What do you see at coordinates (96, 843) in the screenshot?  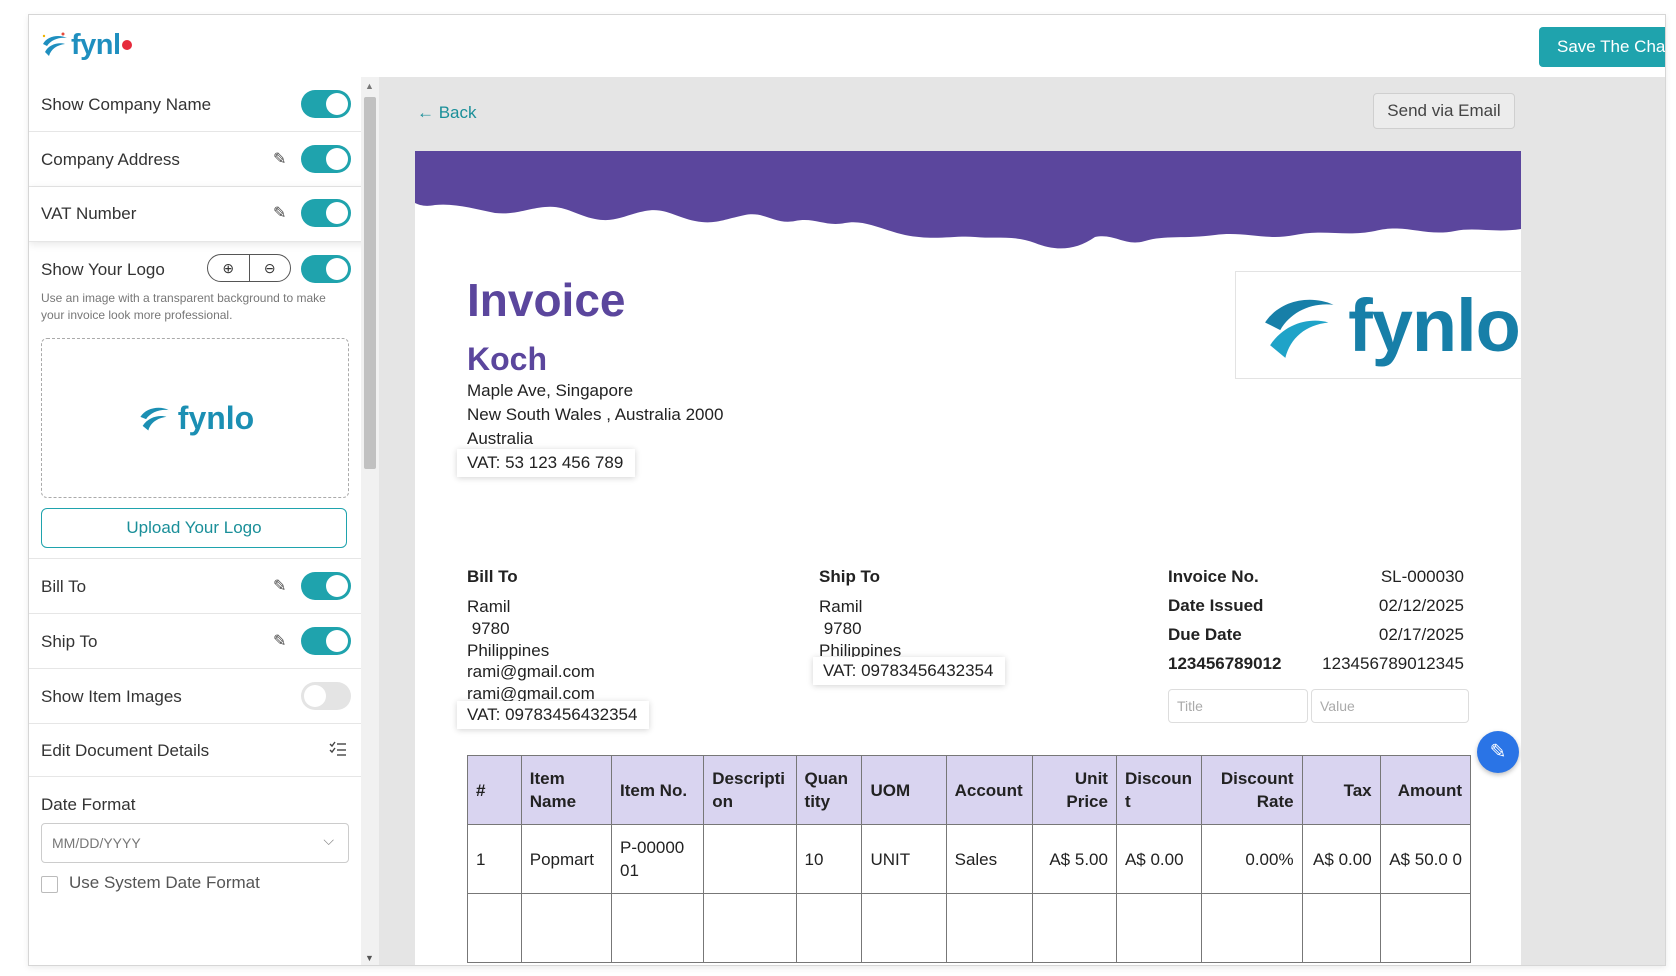 I see `date-format-value: MM/DD/YYYY` at bounding box center [96, 843].